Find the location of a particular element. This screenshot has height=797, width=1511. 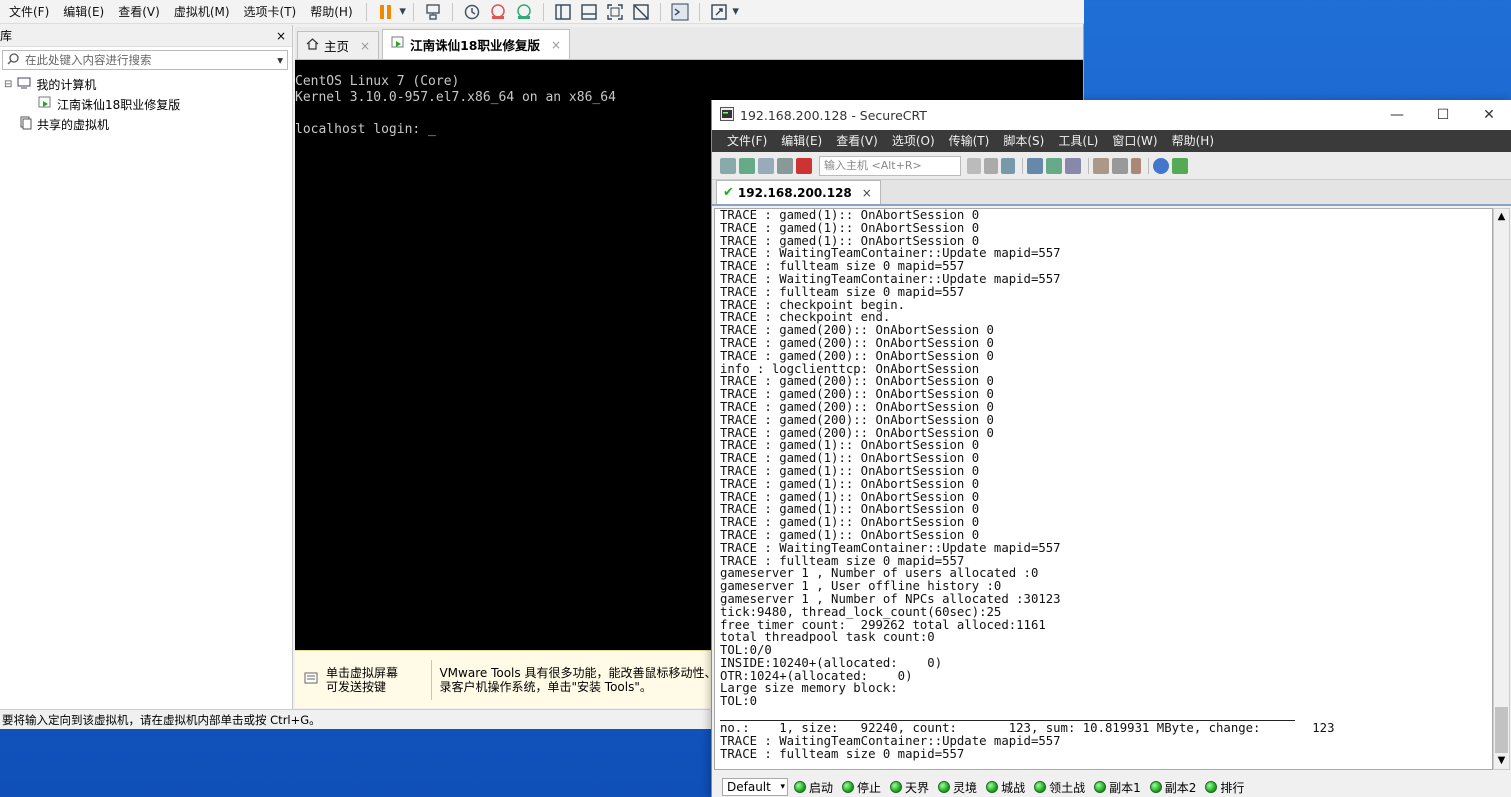

button-bar-button: 领土战 is located at coordinates (1059, 787).